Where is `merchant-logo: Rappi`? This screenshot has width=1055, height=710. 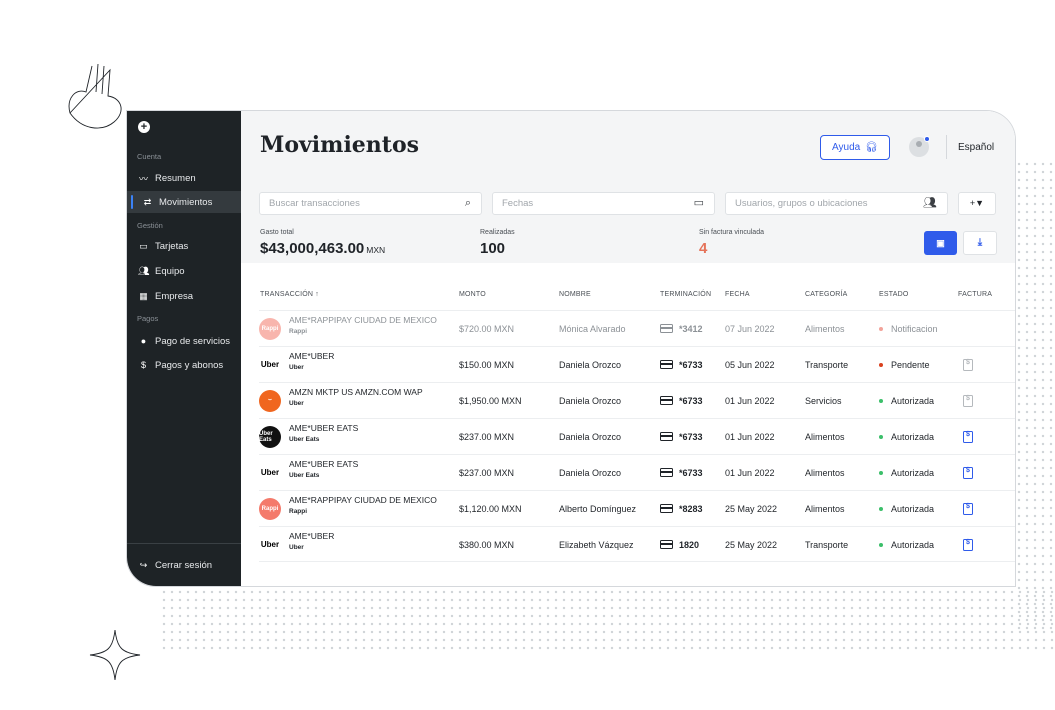 merchant-logo: Rappi is located at coordinates (270, 328).